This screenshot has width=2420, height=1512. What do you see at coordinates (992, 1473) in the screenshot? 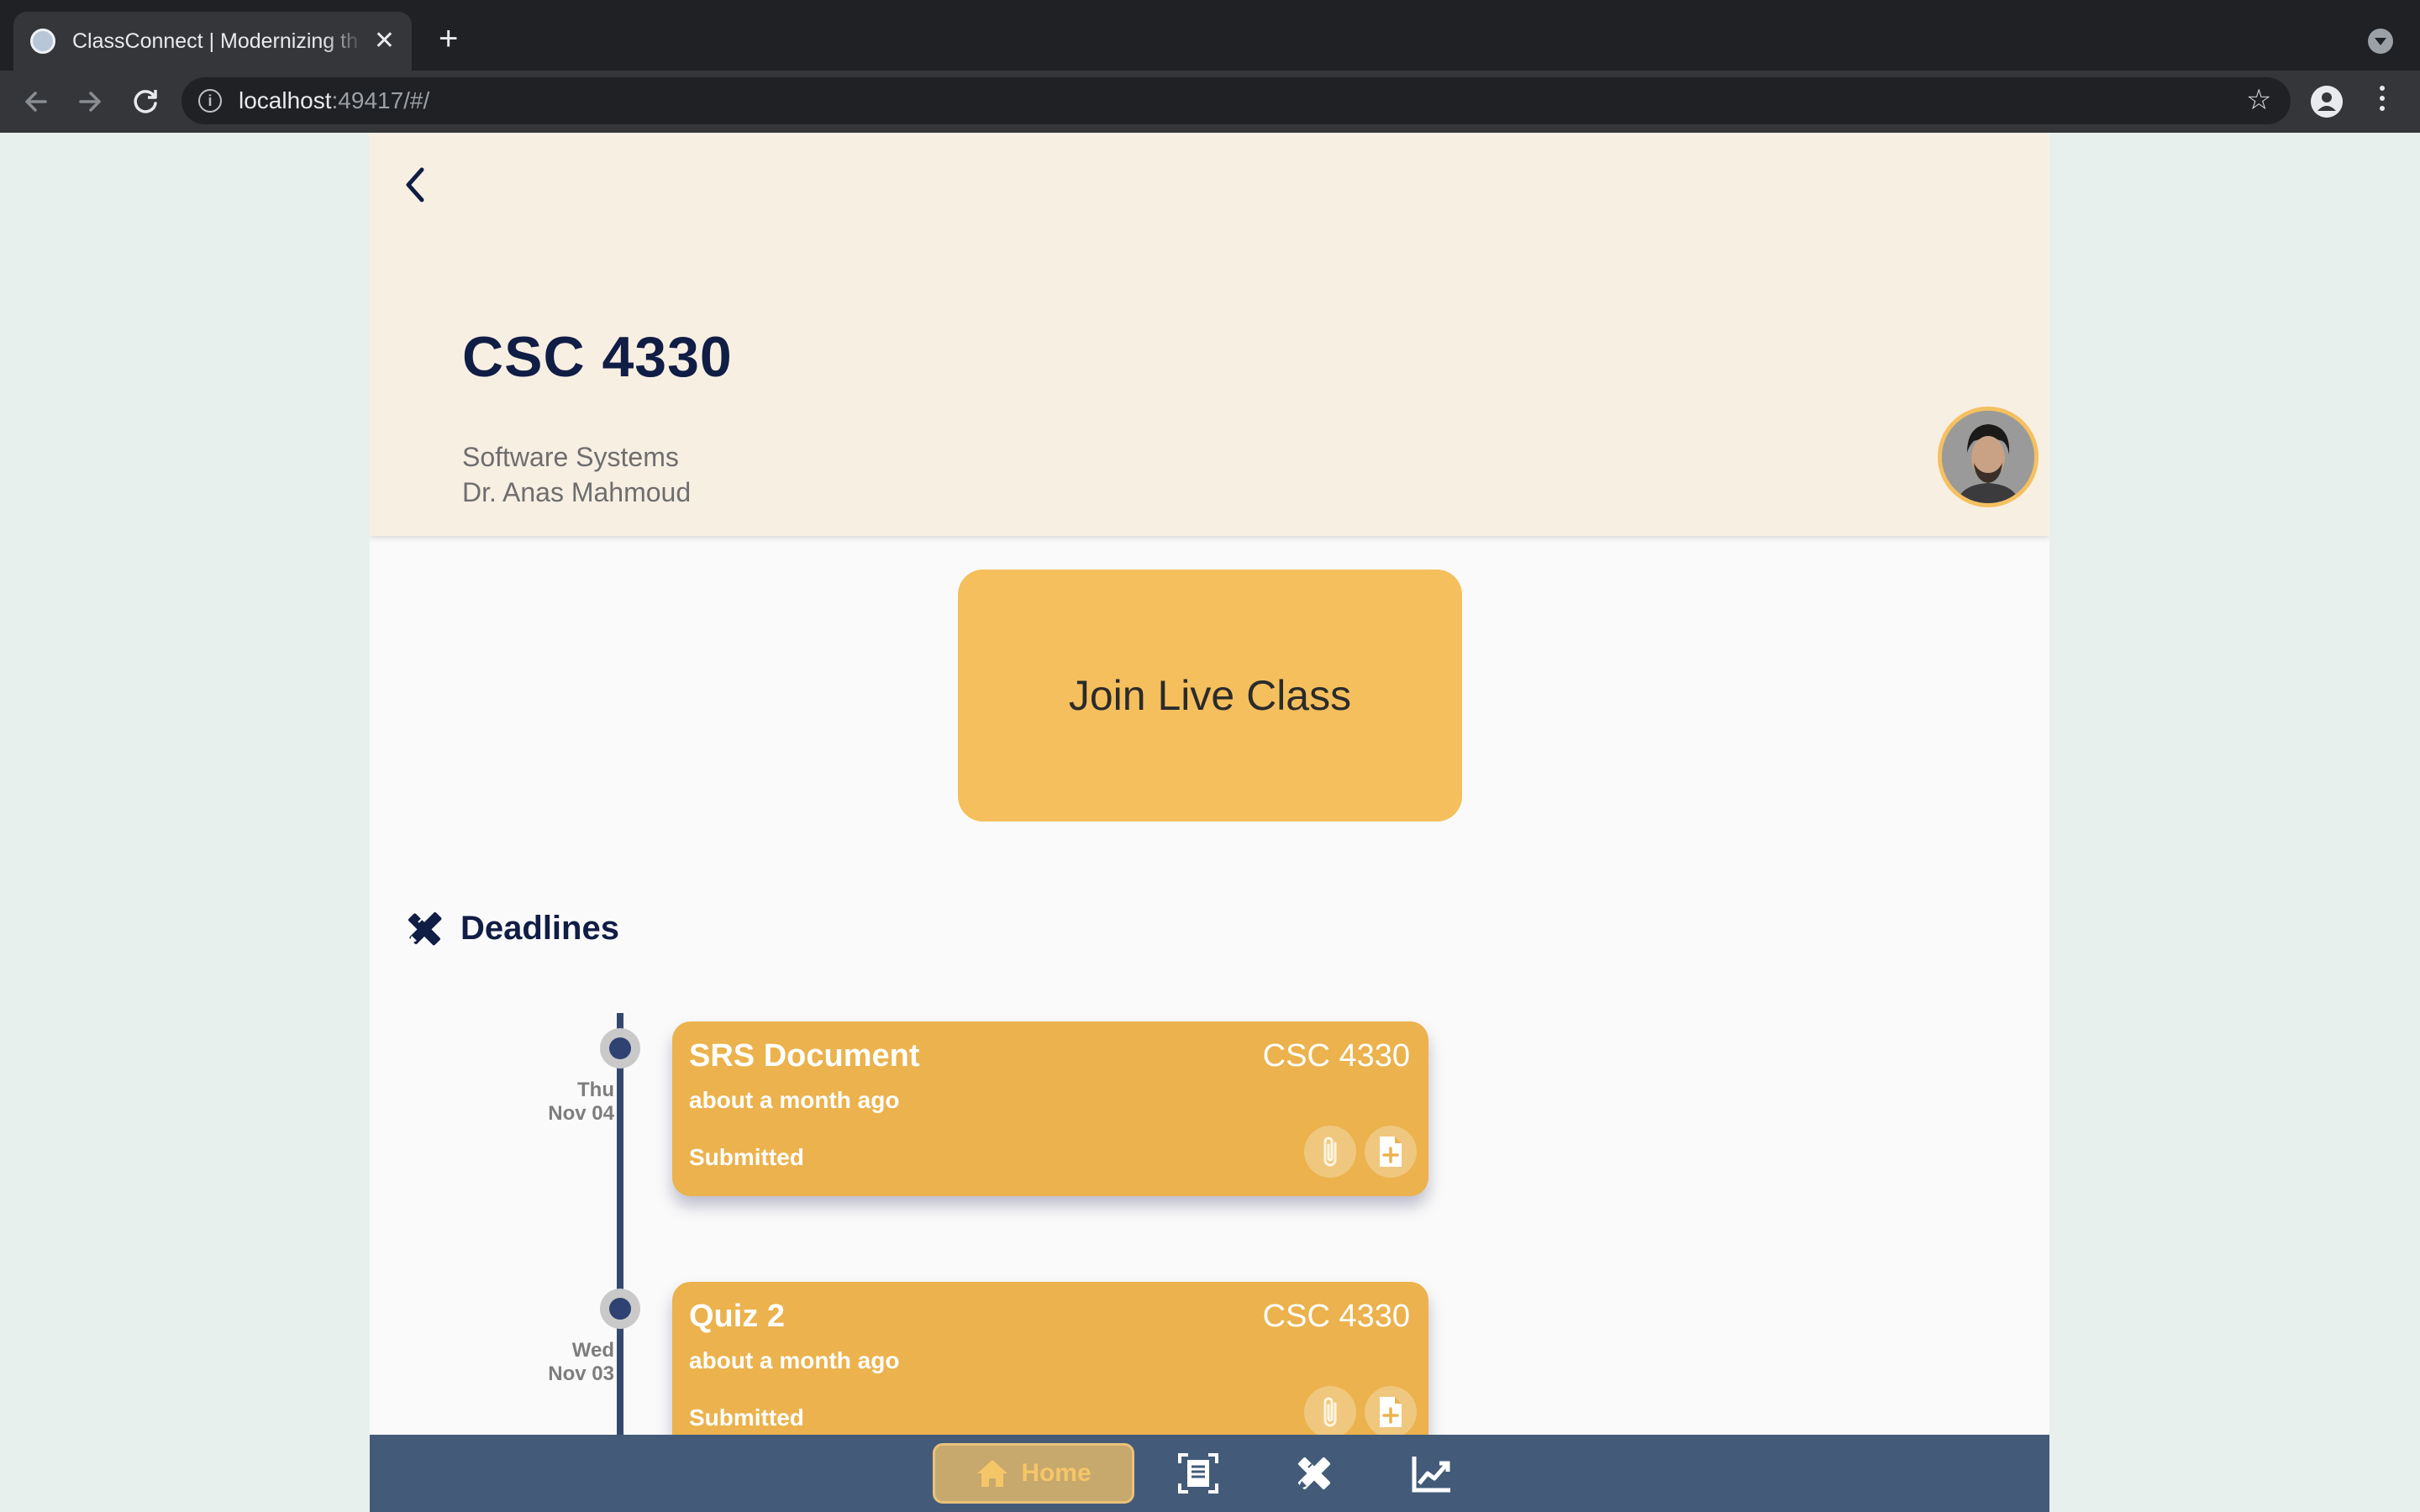
I see `home-icon` at bounding box center [992, 1473].